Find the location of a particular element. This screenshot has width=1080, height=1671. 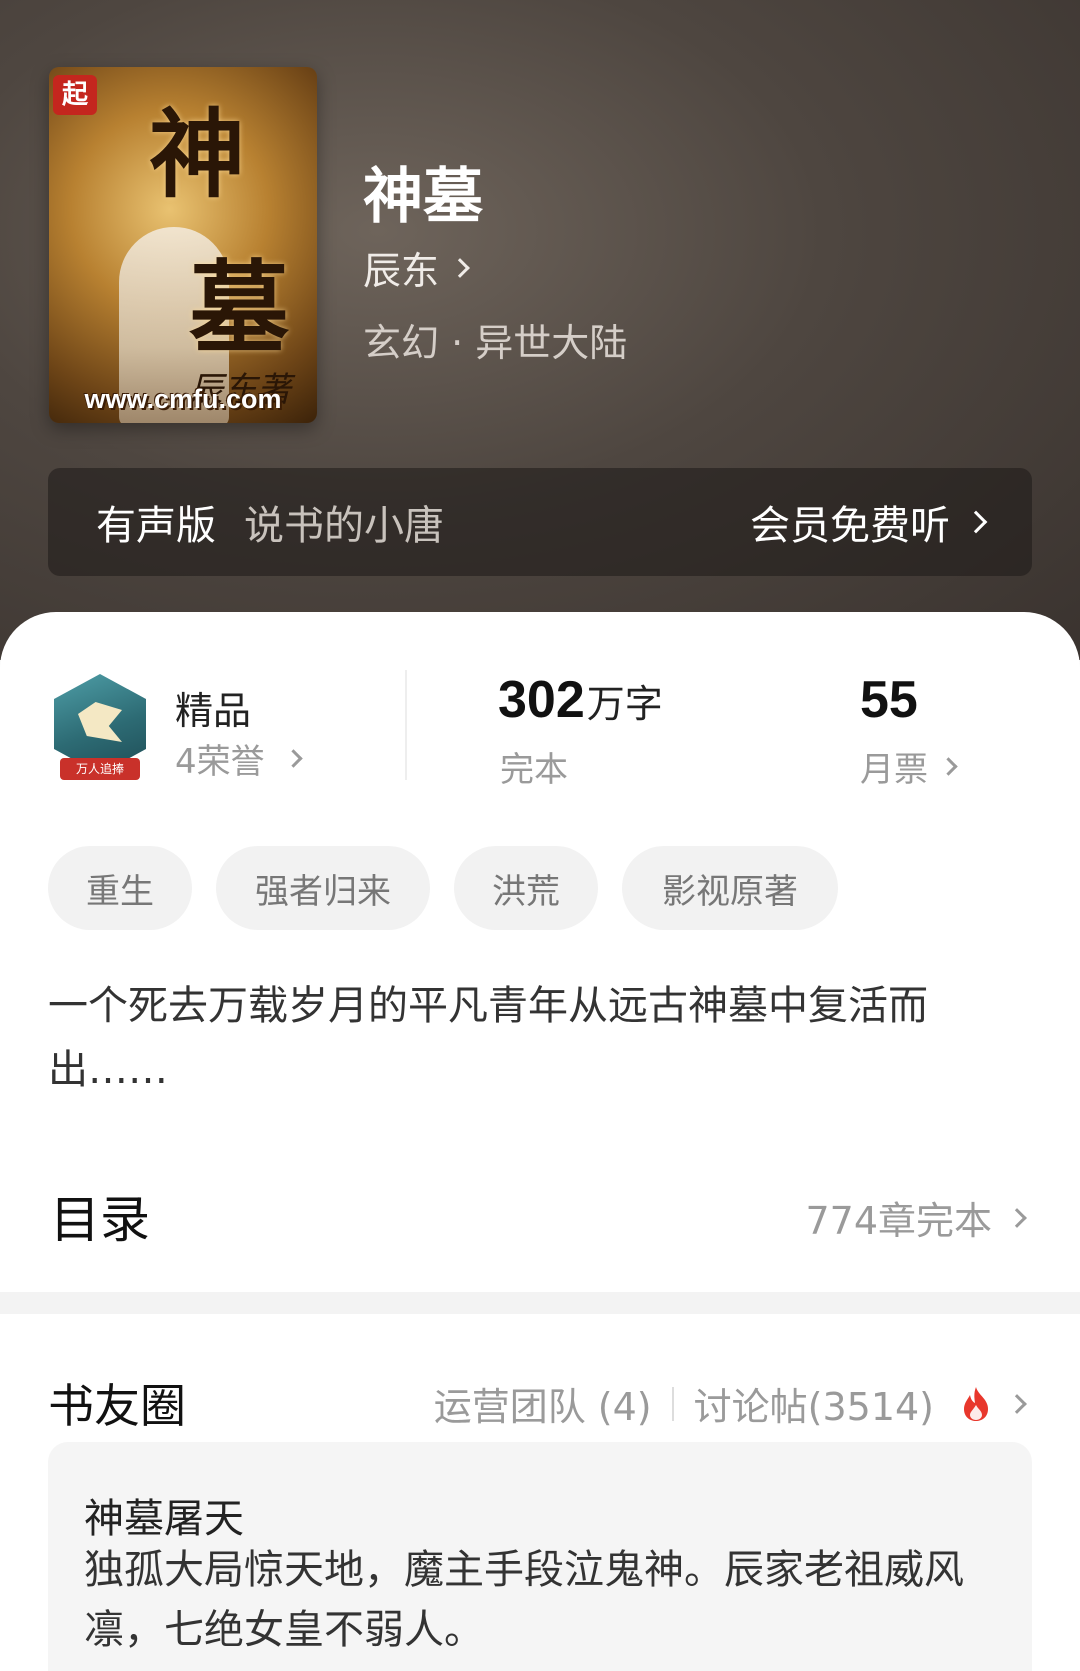

toc-title: 目录 is located at coordinates (100, 1216).